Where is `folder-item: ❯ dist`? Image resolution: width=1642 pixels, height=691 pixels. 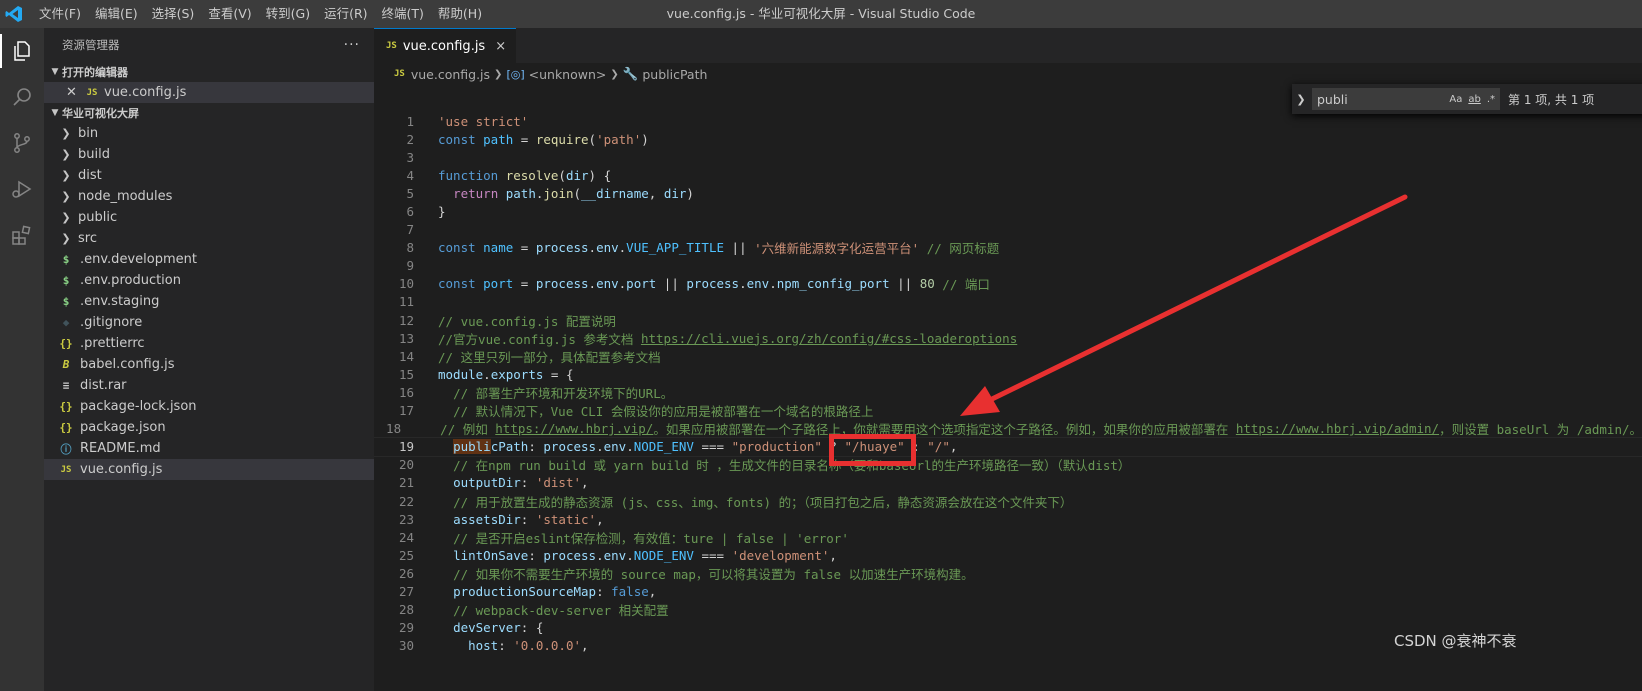
folder-item: ❯ dist is located at coordinates (209, 175).